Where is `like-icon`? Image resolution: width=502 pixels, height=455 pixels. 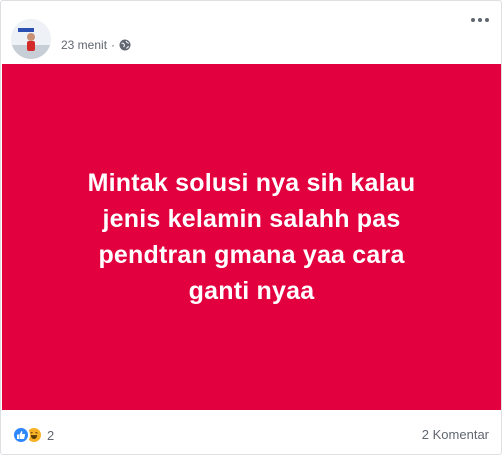
like-icon is located at coordinates (21, 435).